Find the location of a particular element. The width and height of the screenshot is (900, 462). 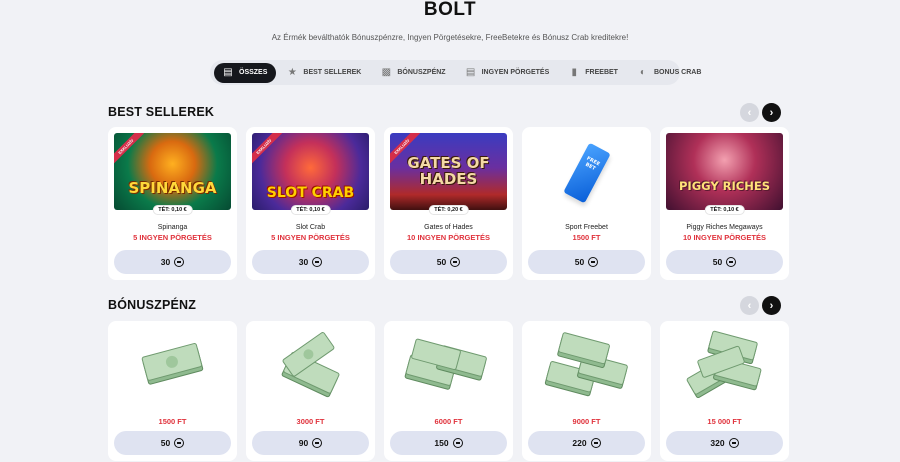

price-button: 320 is located at coordinates (724, 443).